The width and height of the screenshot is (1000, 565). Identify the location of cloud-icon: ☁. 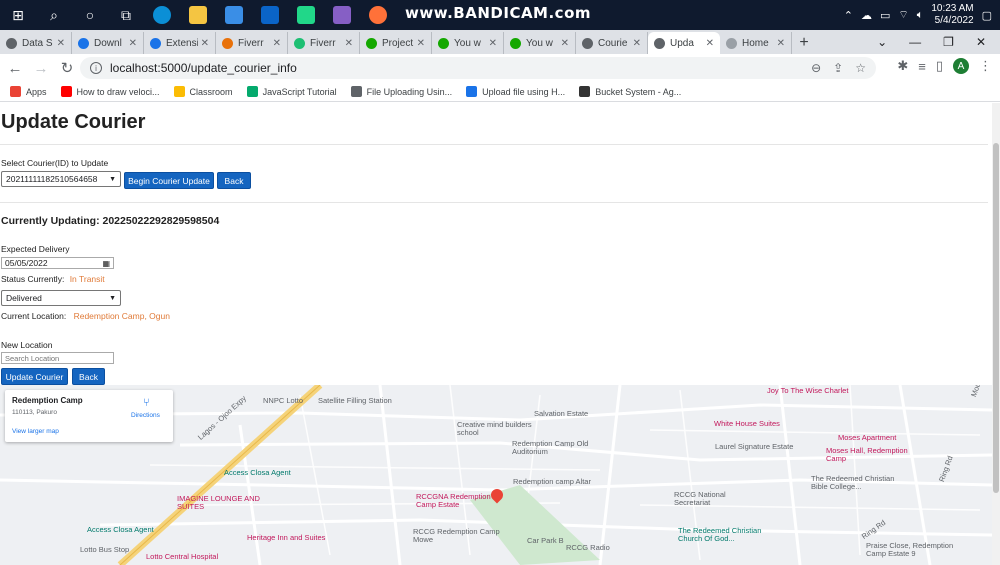
(866, 15).